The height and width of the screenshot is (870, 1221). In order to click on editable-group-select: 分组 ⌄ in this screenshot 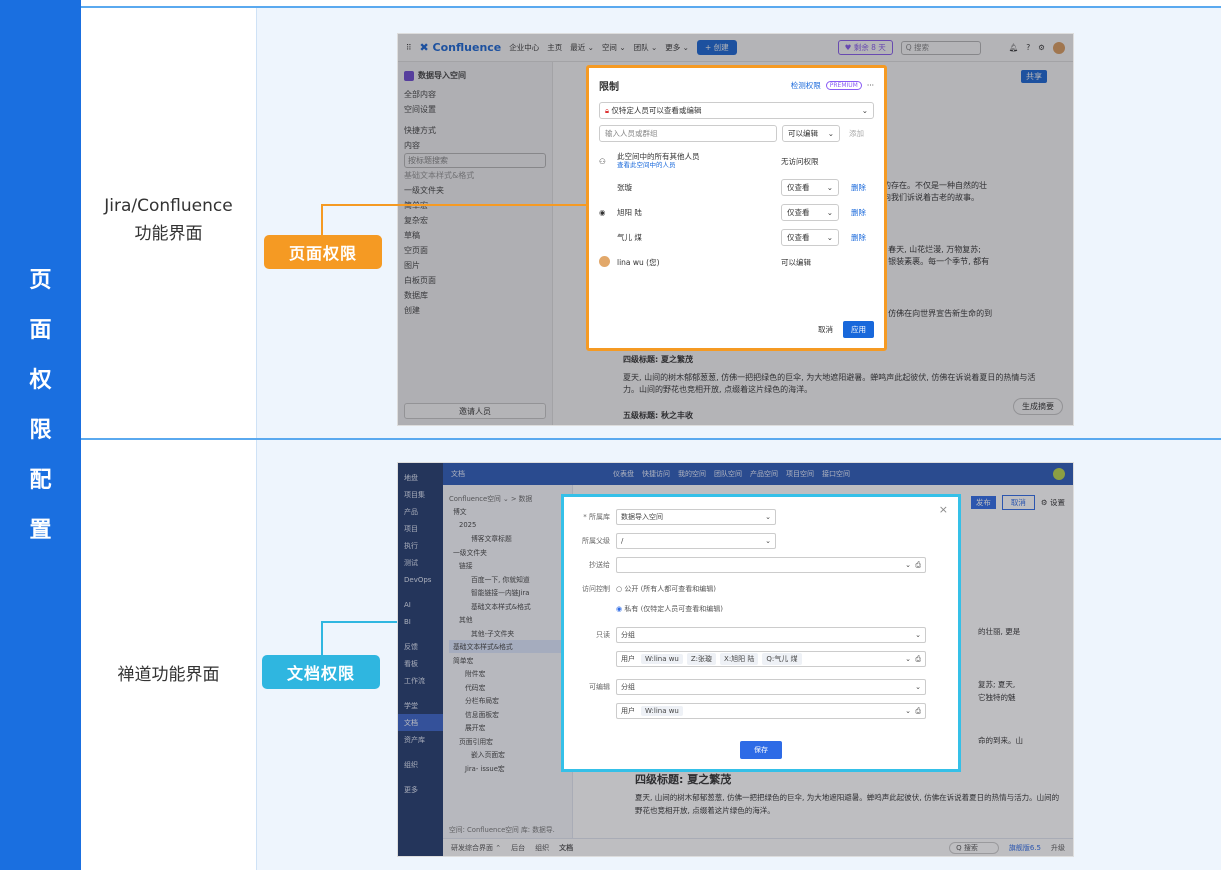, I will do `click(771, 687)`.